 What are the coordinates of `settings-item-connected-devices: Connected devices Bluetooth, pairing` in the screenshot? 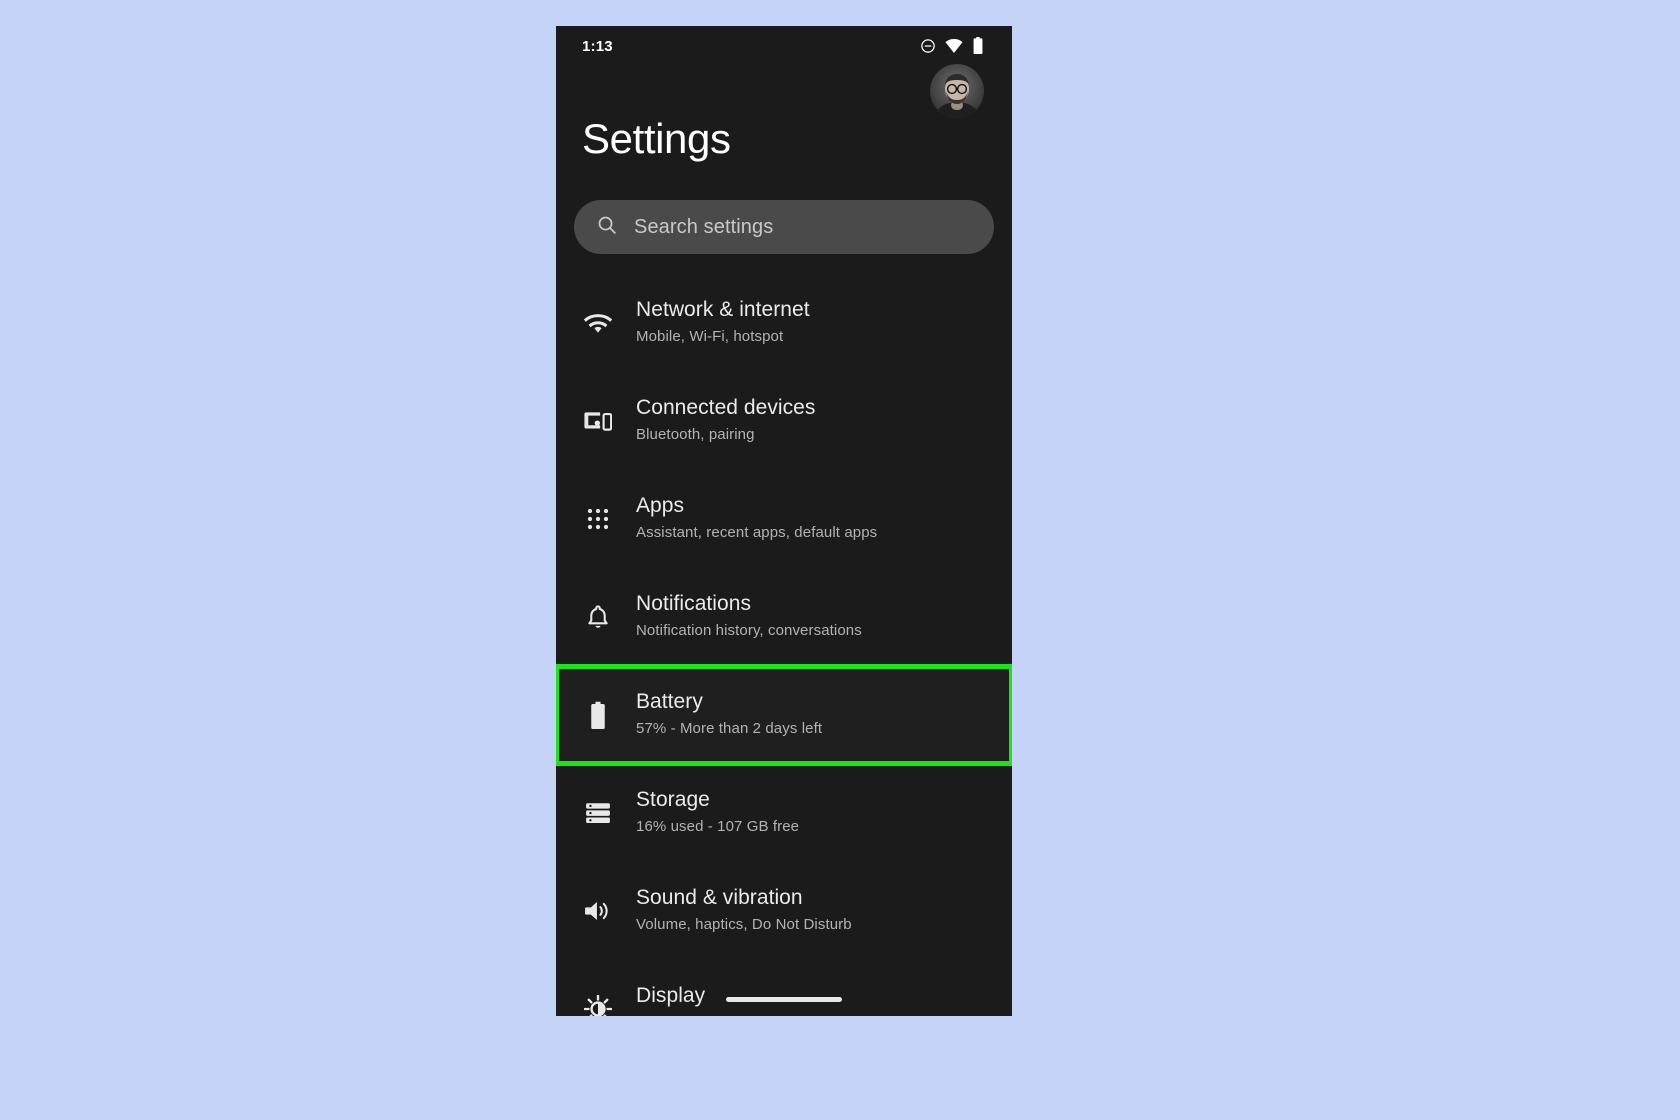 It's located at (784, 421).